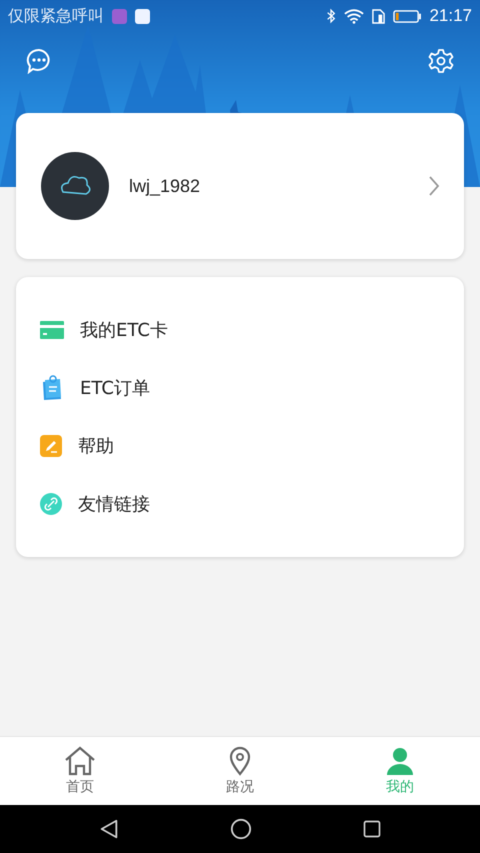 The image size is (480, 853). I want to click on home-icon, so click(80, 761).